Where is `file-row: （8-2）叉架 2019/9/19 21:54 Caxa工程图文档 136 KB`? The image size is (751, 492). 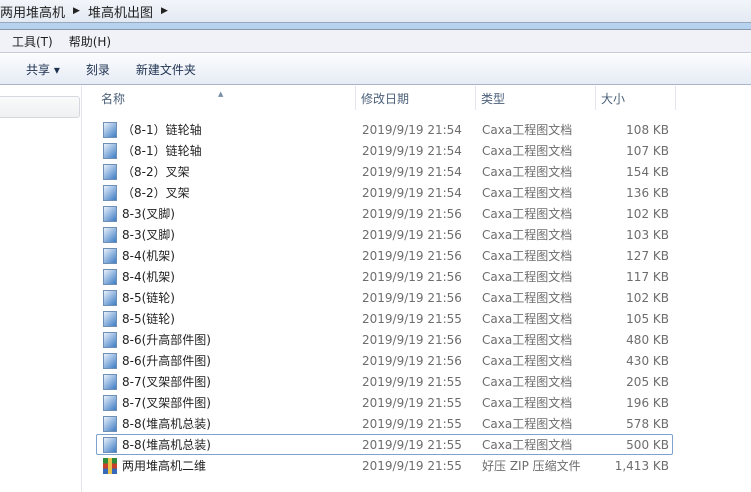
file-row: （8-2）叉架 2019/9/19 21:54 Caxa工程图文档 136 KB is located at coordinates (384, 192).